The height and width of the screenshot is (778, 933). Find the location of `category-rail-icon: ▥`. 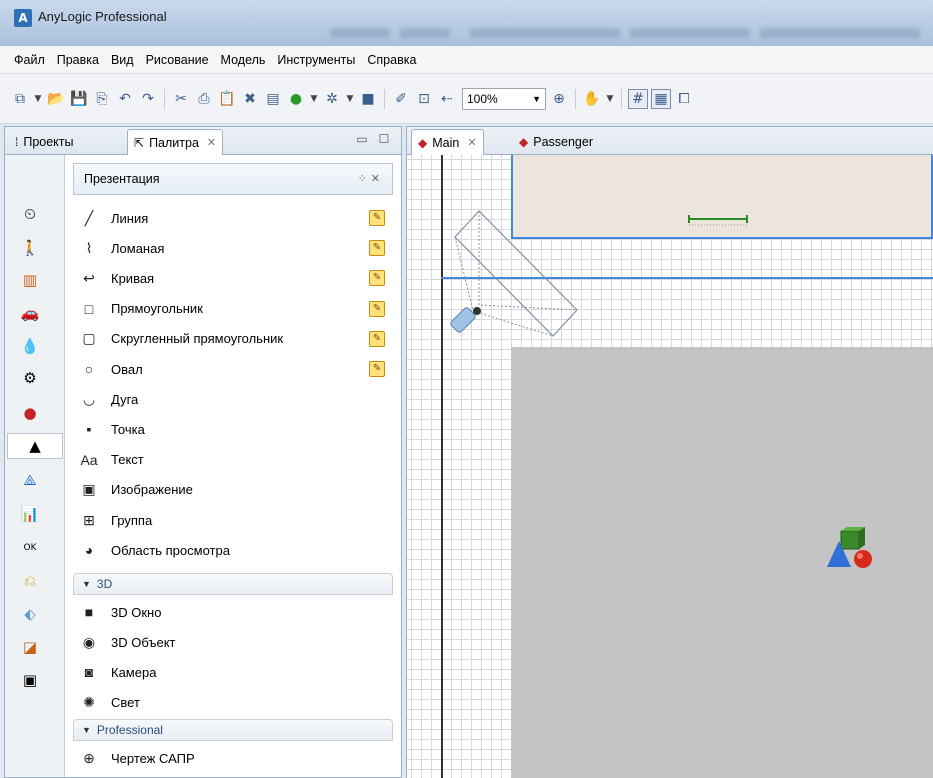

category-rail-icon: ▥ is located at coordinates (30, 280).